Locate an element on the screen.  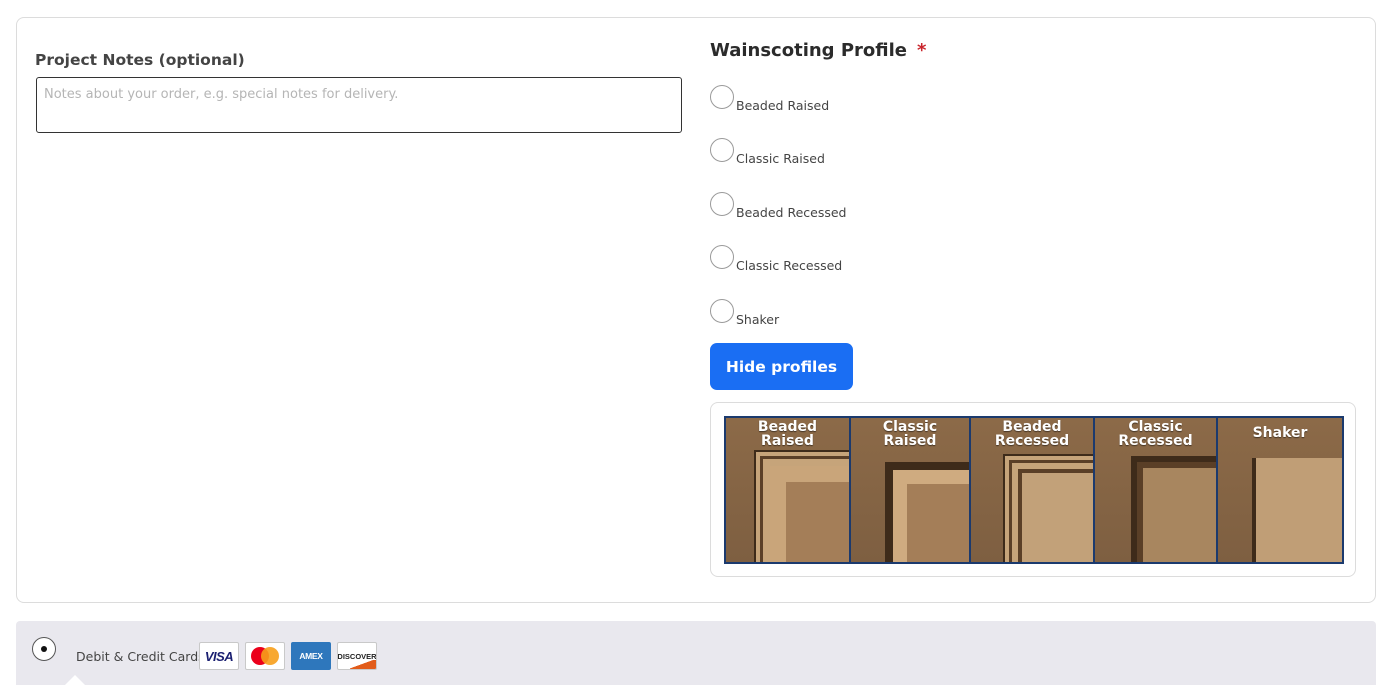
card-logos: VISA AMEX DISCOVER is located at coordinates (288, 656).